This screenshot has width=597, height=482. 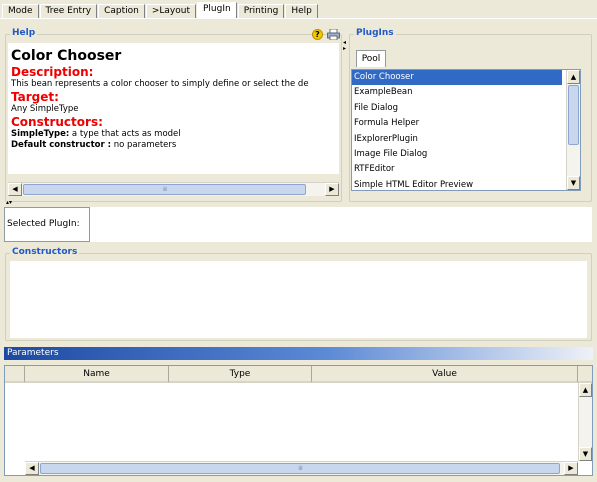 What do you see at coordinates (35, 97) in the screenshot?
I see `target-heading: Target:` at bounding box center [35, 97].